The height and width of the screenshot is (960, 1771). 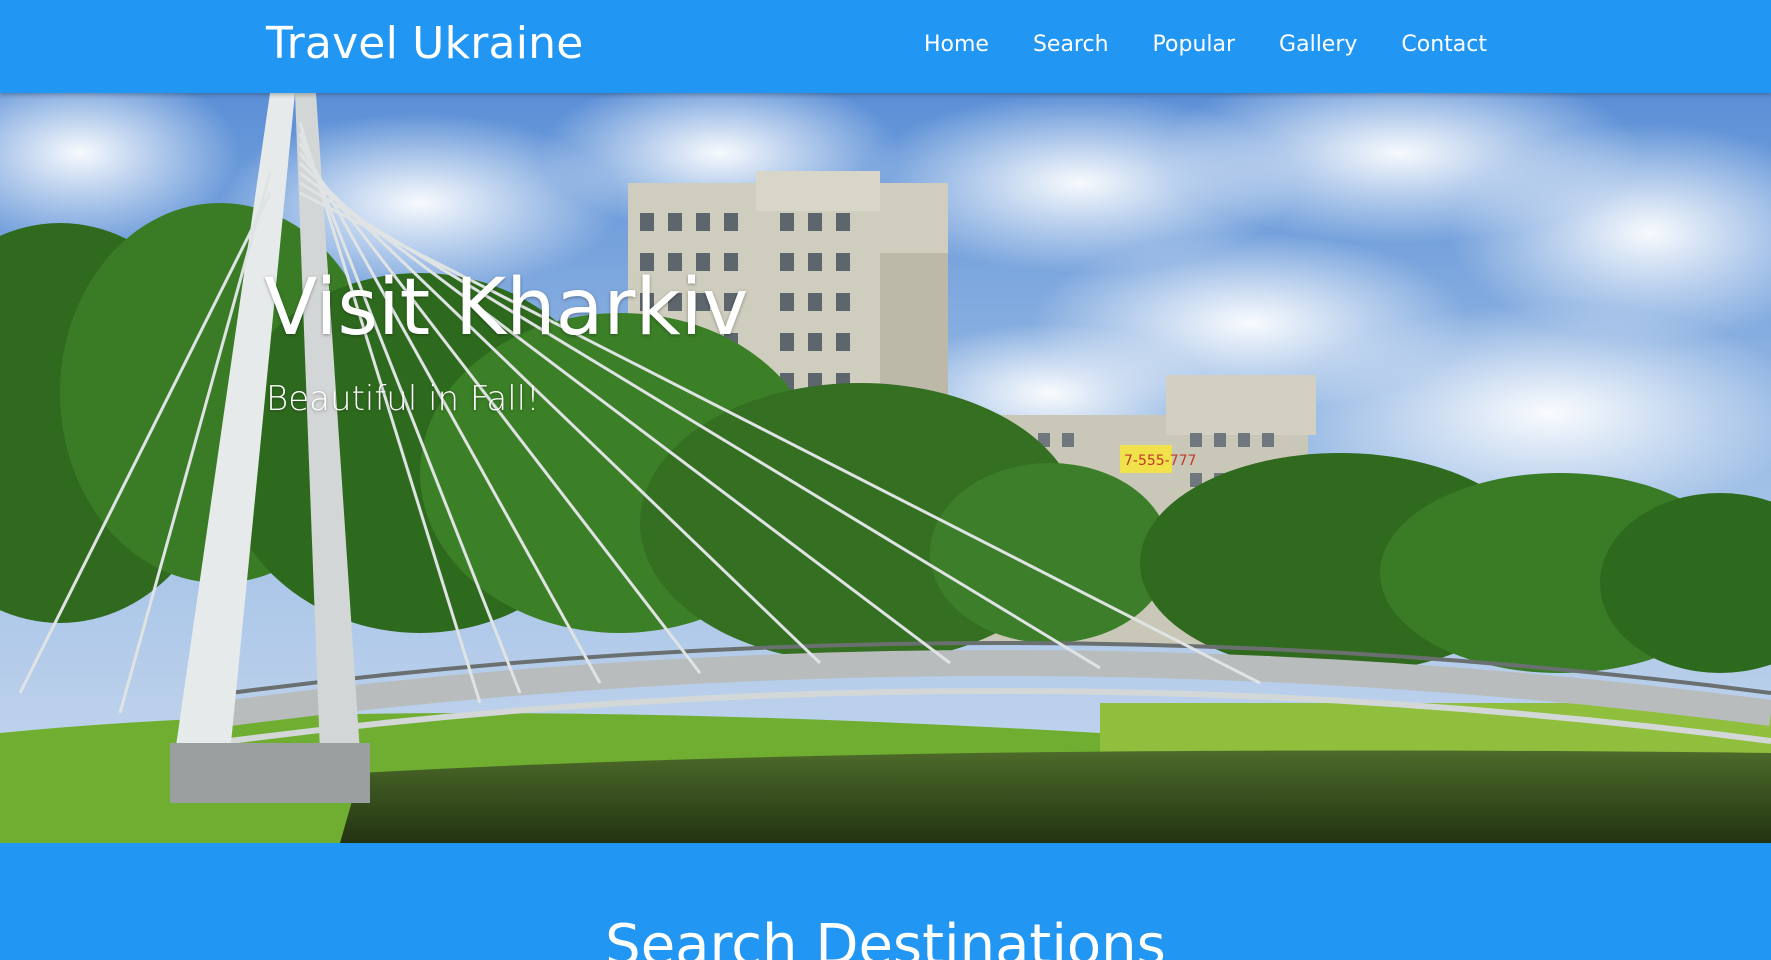 I want to click on billboard-text: 7-555-777, so click(x=1160, y=461).